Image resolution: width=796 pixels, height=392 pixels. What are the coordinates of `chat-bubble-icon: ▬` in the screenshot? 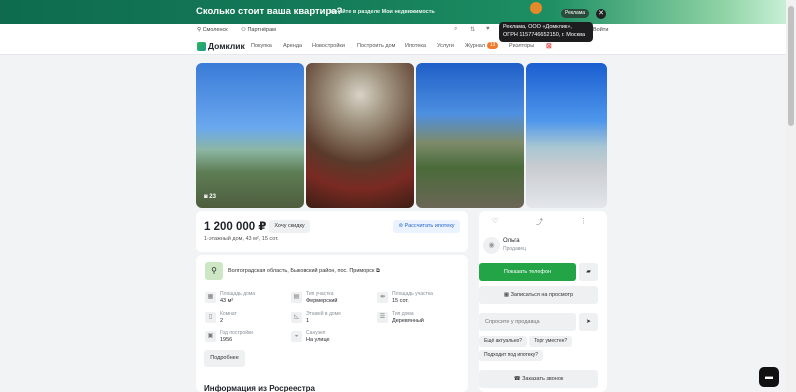 It's located at (769, 376).